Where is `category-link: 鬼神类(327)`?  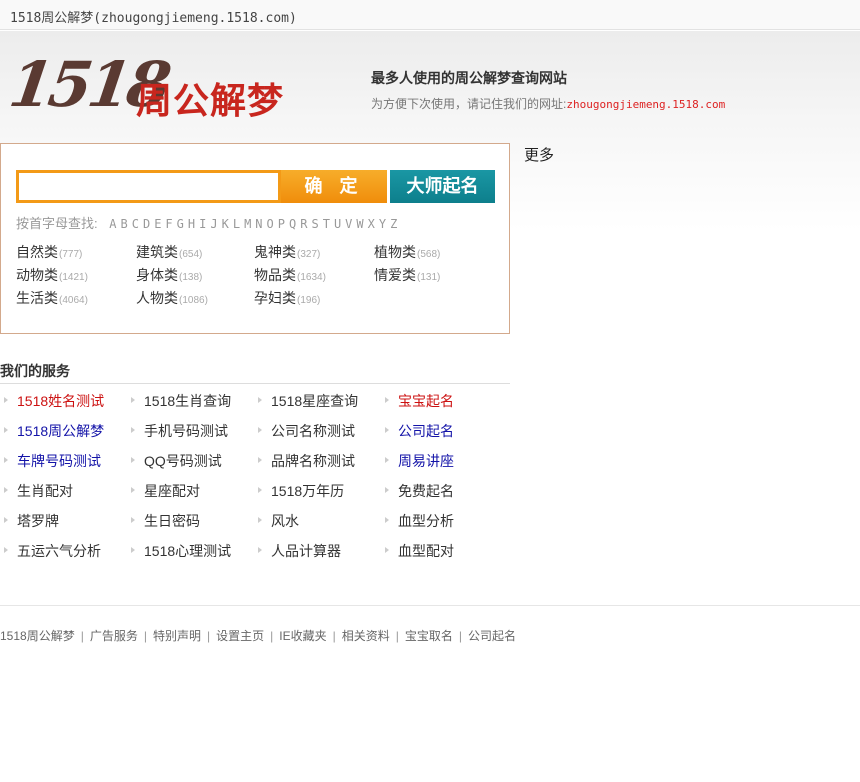 category-link: 鬼神类(327) is located at coordinates (287, 252).